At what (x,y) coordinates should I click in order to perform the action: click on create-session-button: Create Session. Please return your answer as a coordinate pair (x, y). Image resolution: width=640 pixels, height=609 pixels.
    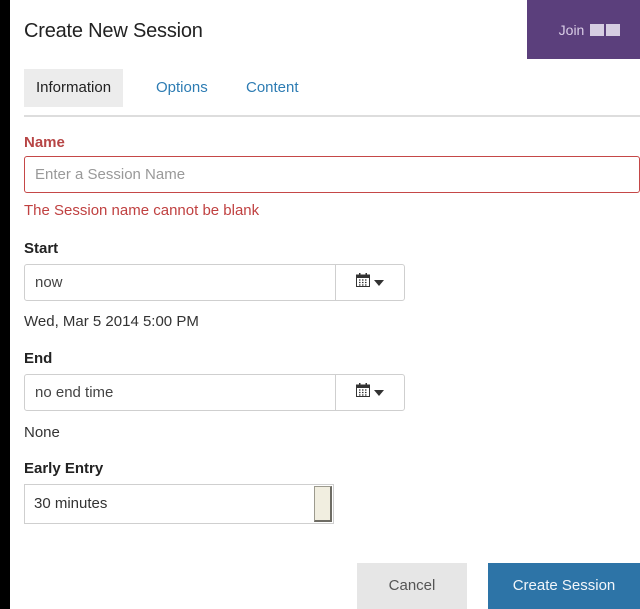
    Looking at the image, I should click on (564, 586).